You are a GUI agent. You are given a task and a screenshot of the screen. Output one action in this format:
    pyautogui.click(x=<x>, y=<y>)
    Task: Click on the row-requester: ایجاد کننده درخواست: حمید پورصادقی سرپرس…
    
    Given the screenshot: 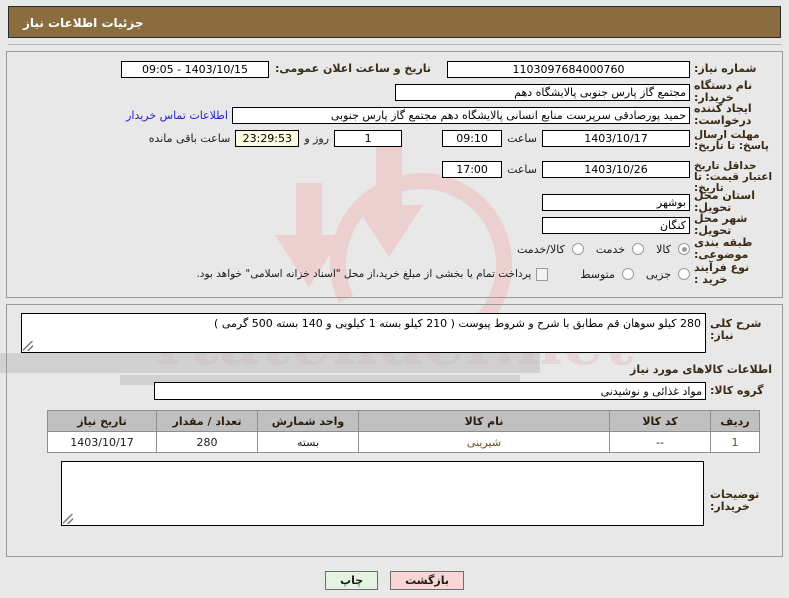 What is the action you would take?
    pyautogui.click(x=394, y=114)
    